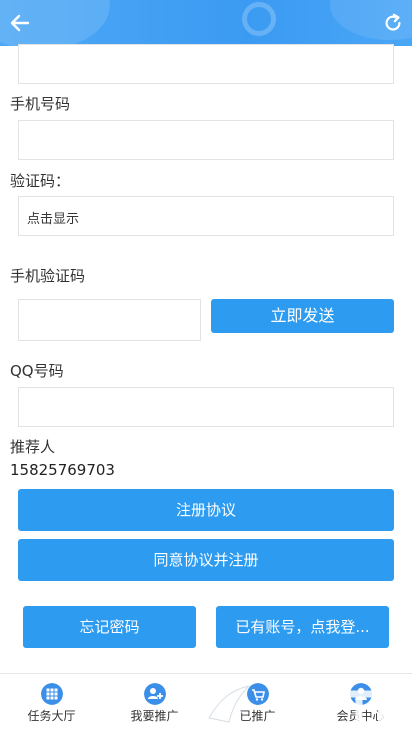 The image size is (412, 732). I want to click on sms-code-label: 手机验证码, so click(48, 276).